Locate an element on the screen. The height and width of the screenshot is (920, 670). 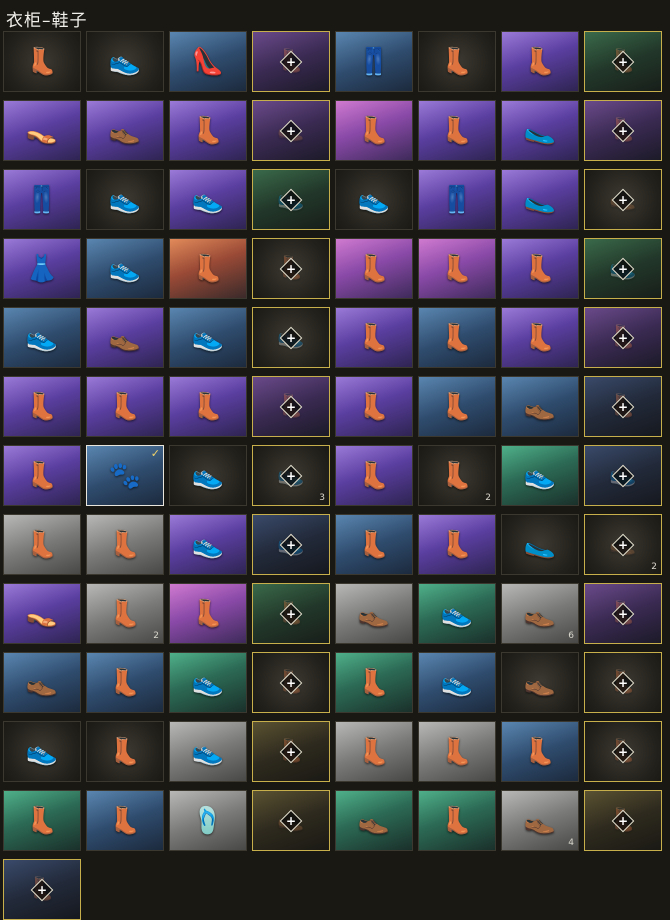
wardrobe-item-tile: 👞 4 is located at coordinates (540, 820).